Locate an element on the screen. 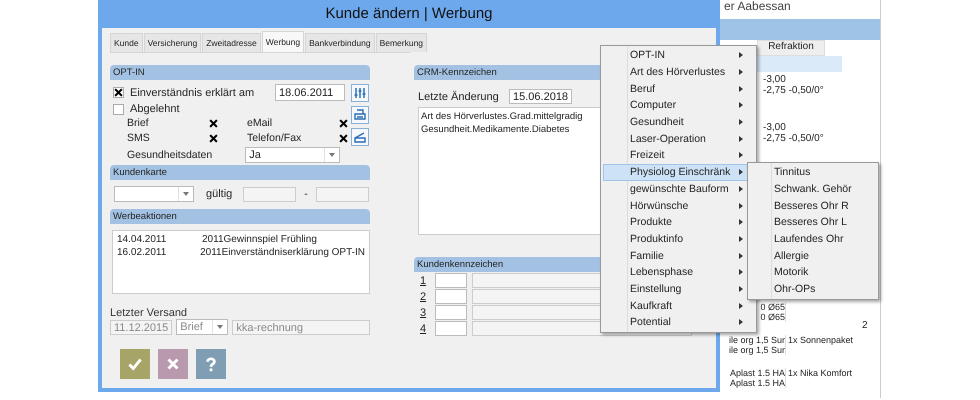  table-cell: 1x Sonnenpaket is located at coordinates (831, 345).